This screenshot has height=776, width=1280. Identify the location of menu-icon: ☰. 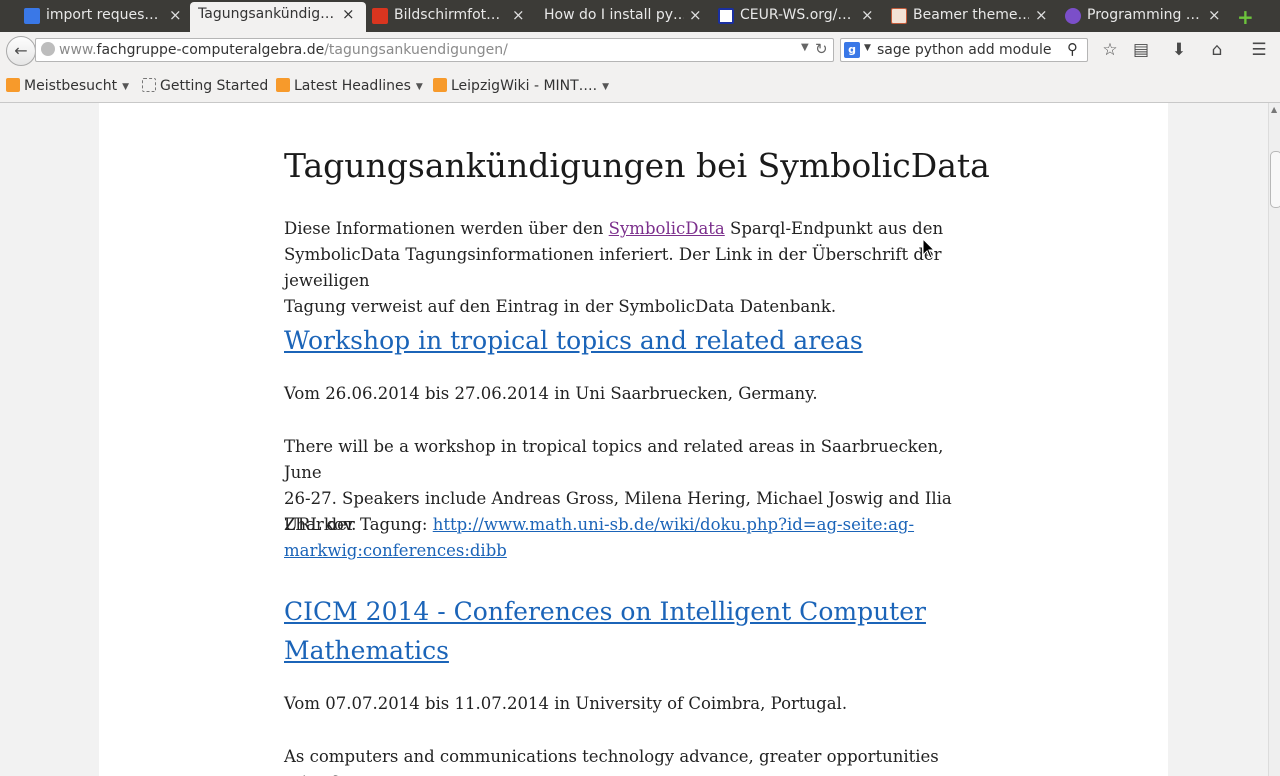
(1259, 50).